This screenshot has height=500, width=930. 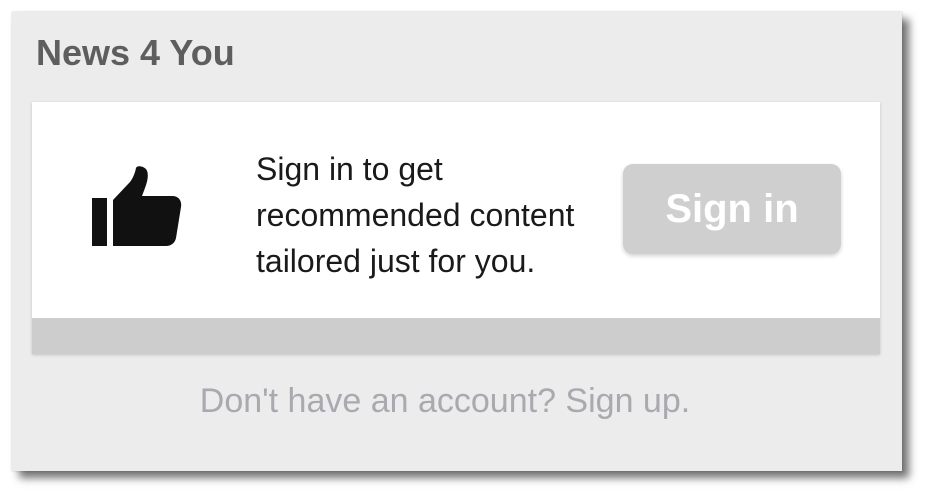 I want to click on widget-title: News 4 You, so click(x=135, y=52).